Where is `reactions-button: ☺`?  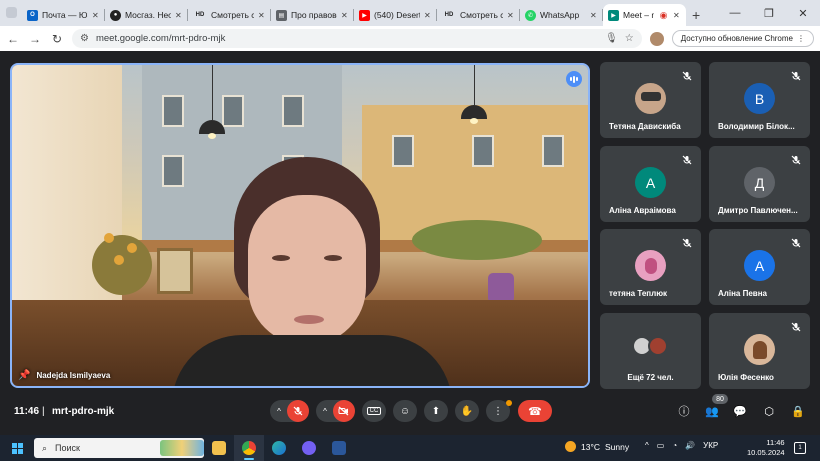
reactions-button: ☺ is located at coordinates (405, 411).